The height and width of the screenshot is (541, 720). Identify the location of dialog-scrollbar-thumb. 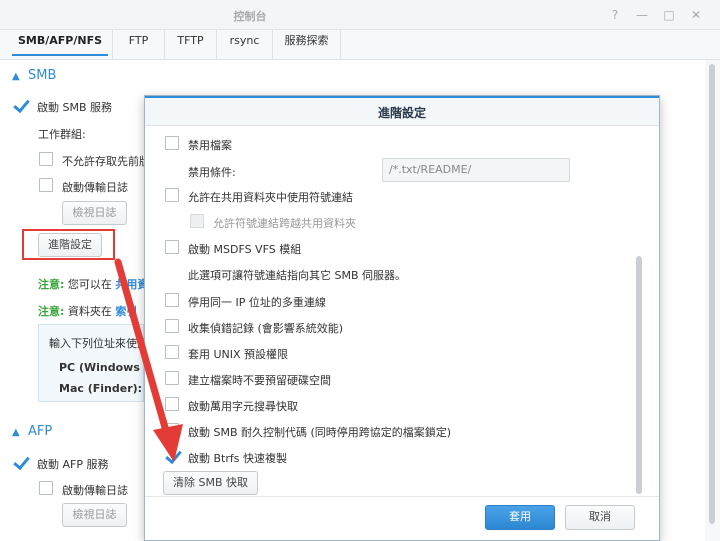
(639, 375).